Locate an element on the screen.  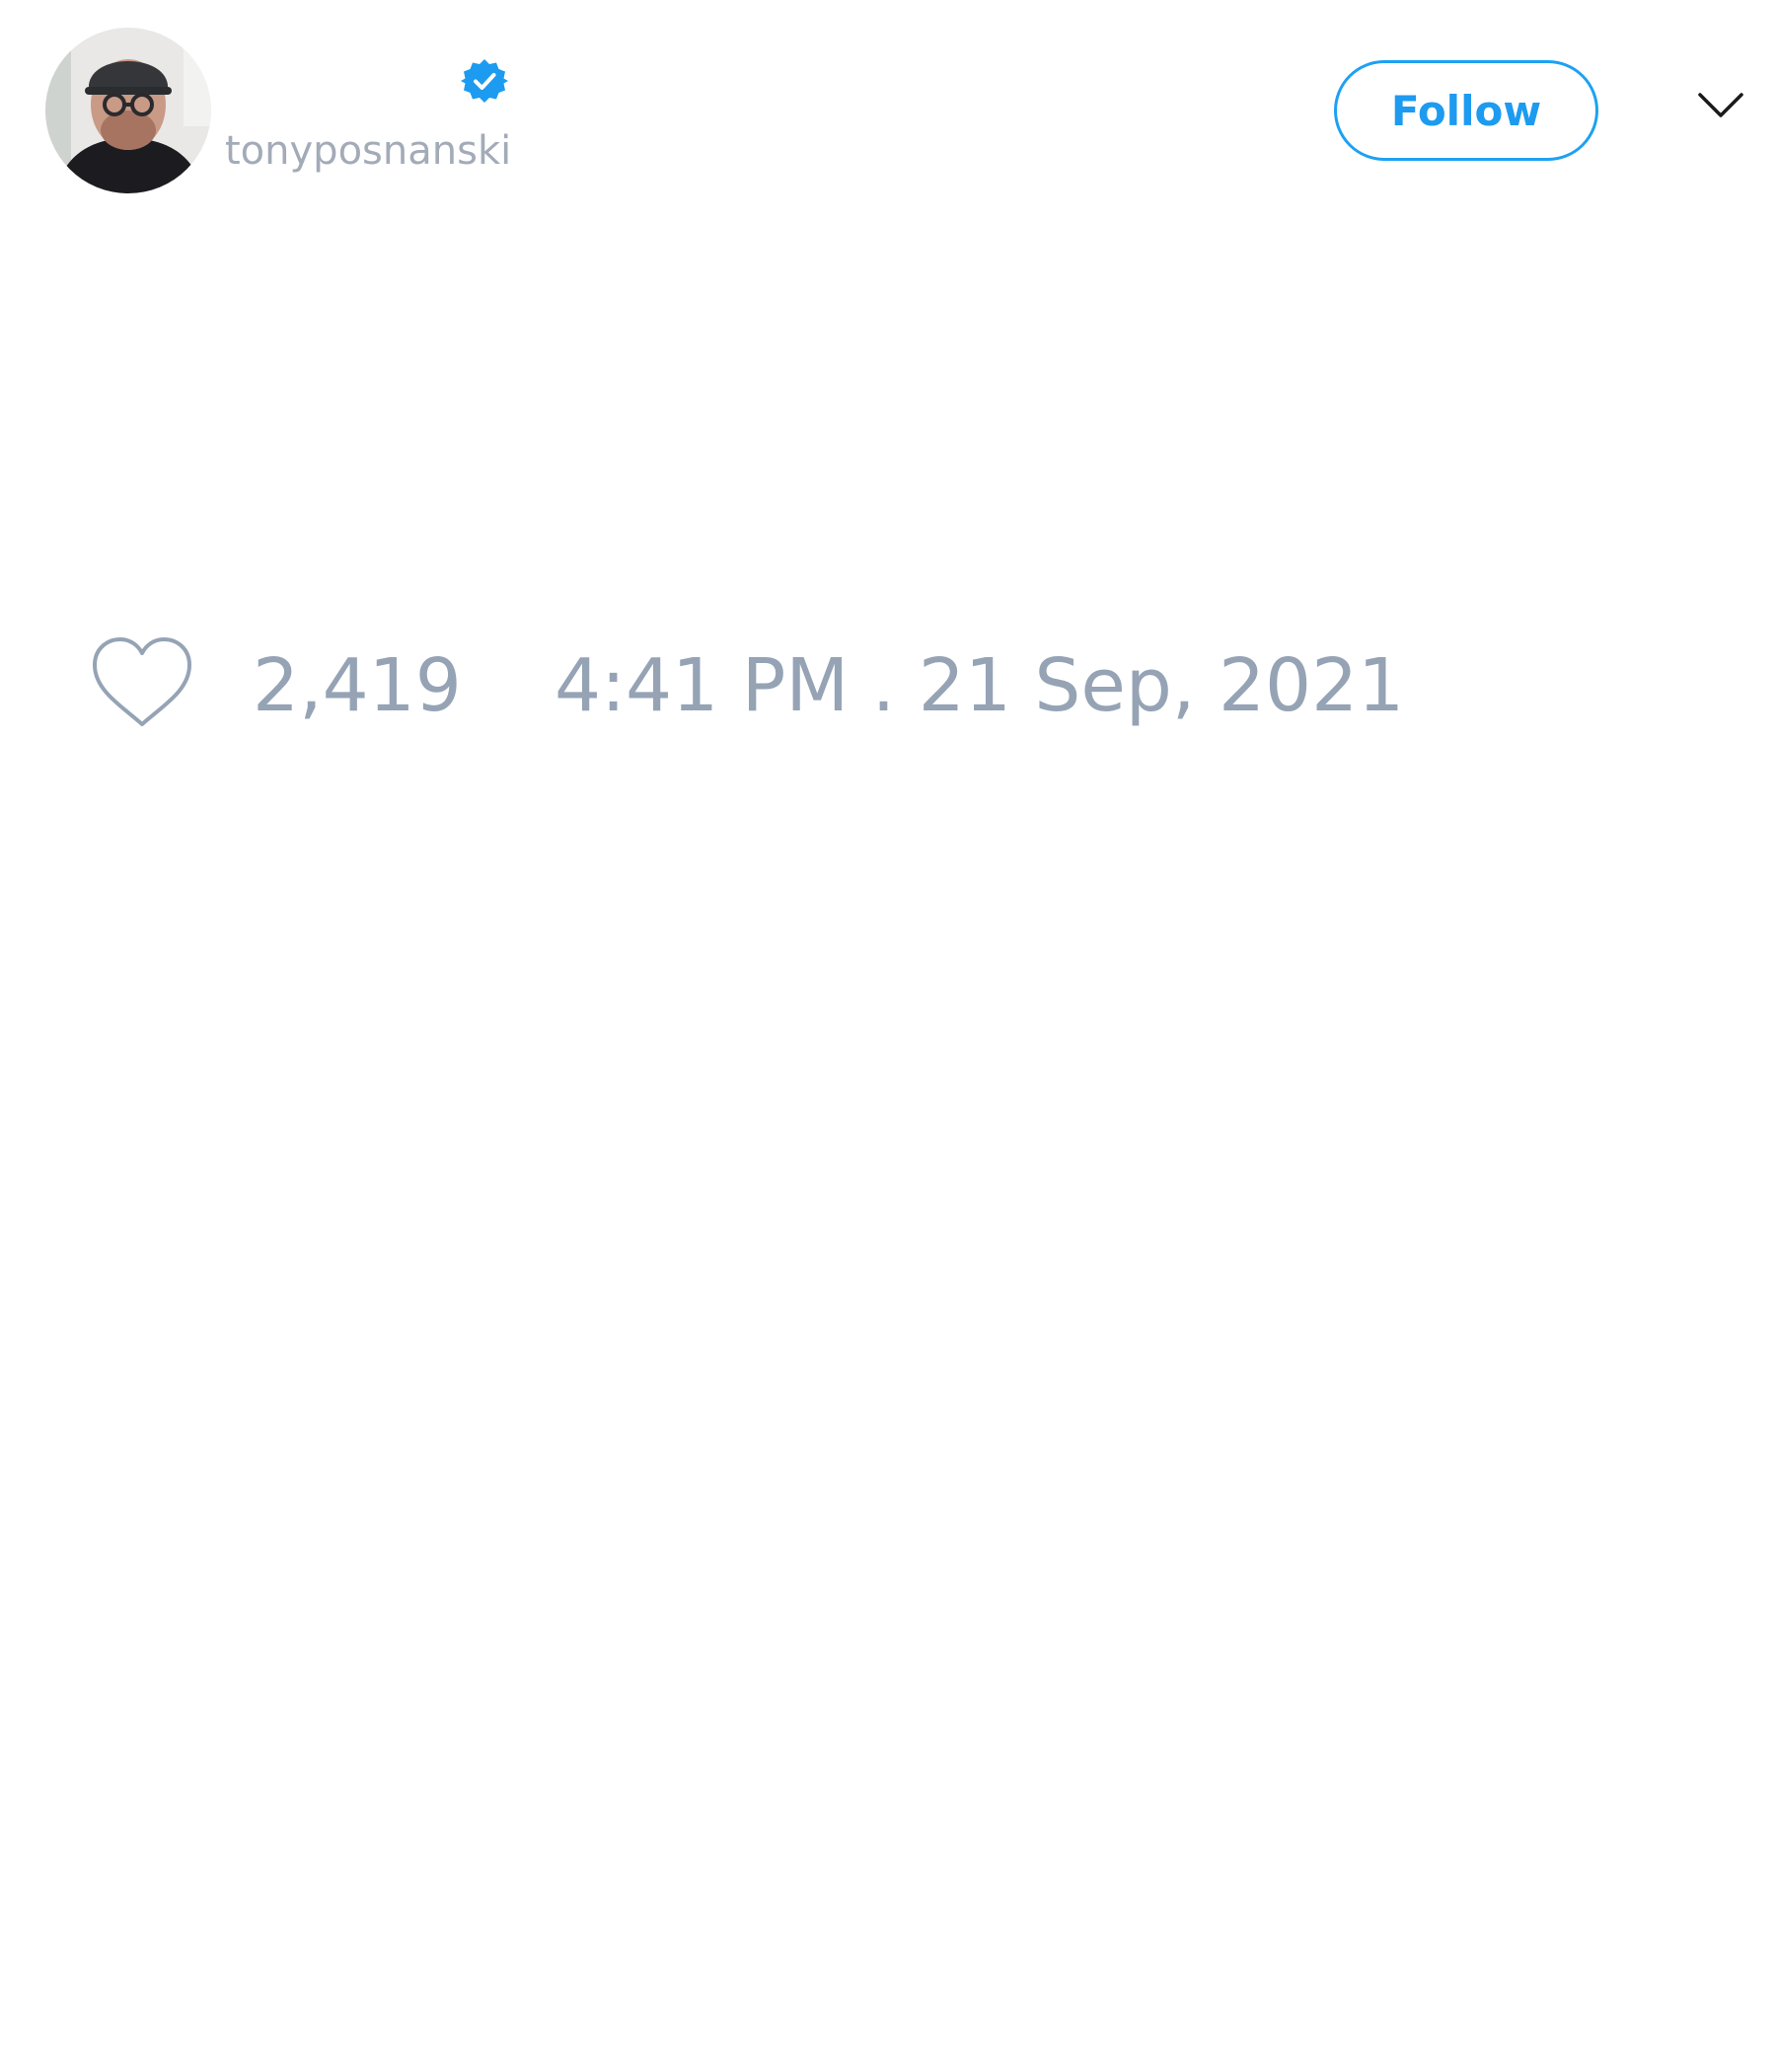
chevron-down-icon is located at coordinates (1721, 106).